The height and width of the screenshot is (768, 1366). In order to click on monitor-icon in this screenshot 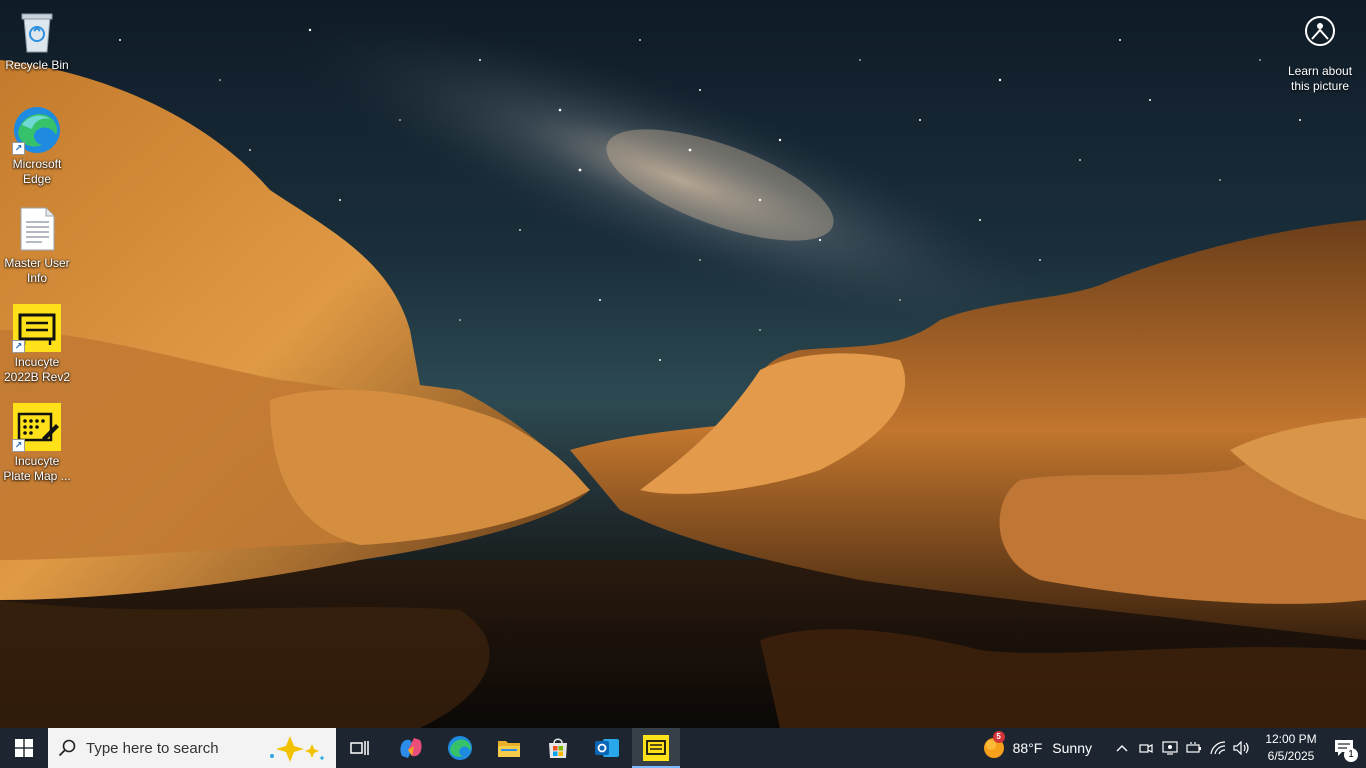, I will do `click(1170, 748)`.